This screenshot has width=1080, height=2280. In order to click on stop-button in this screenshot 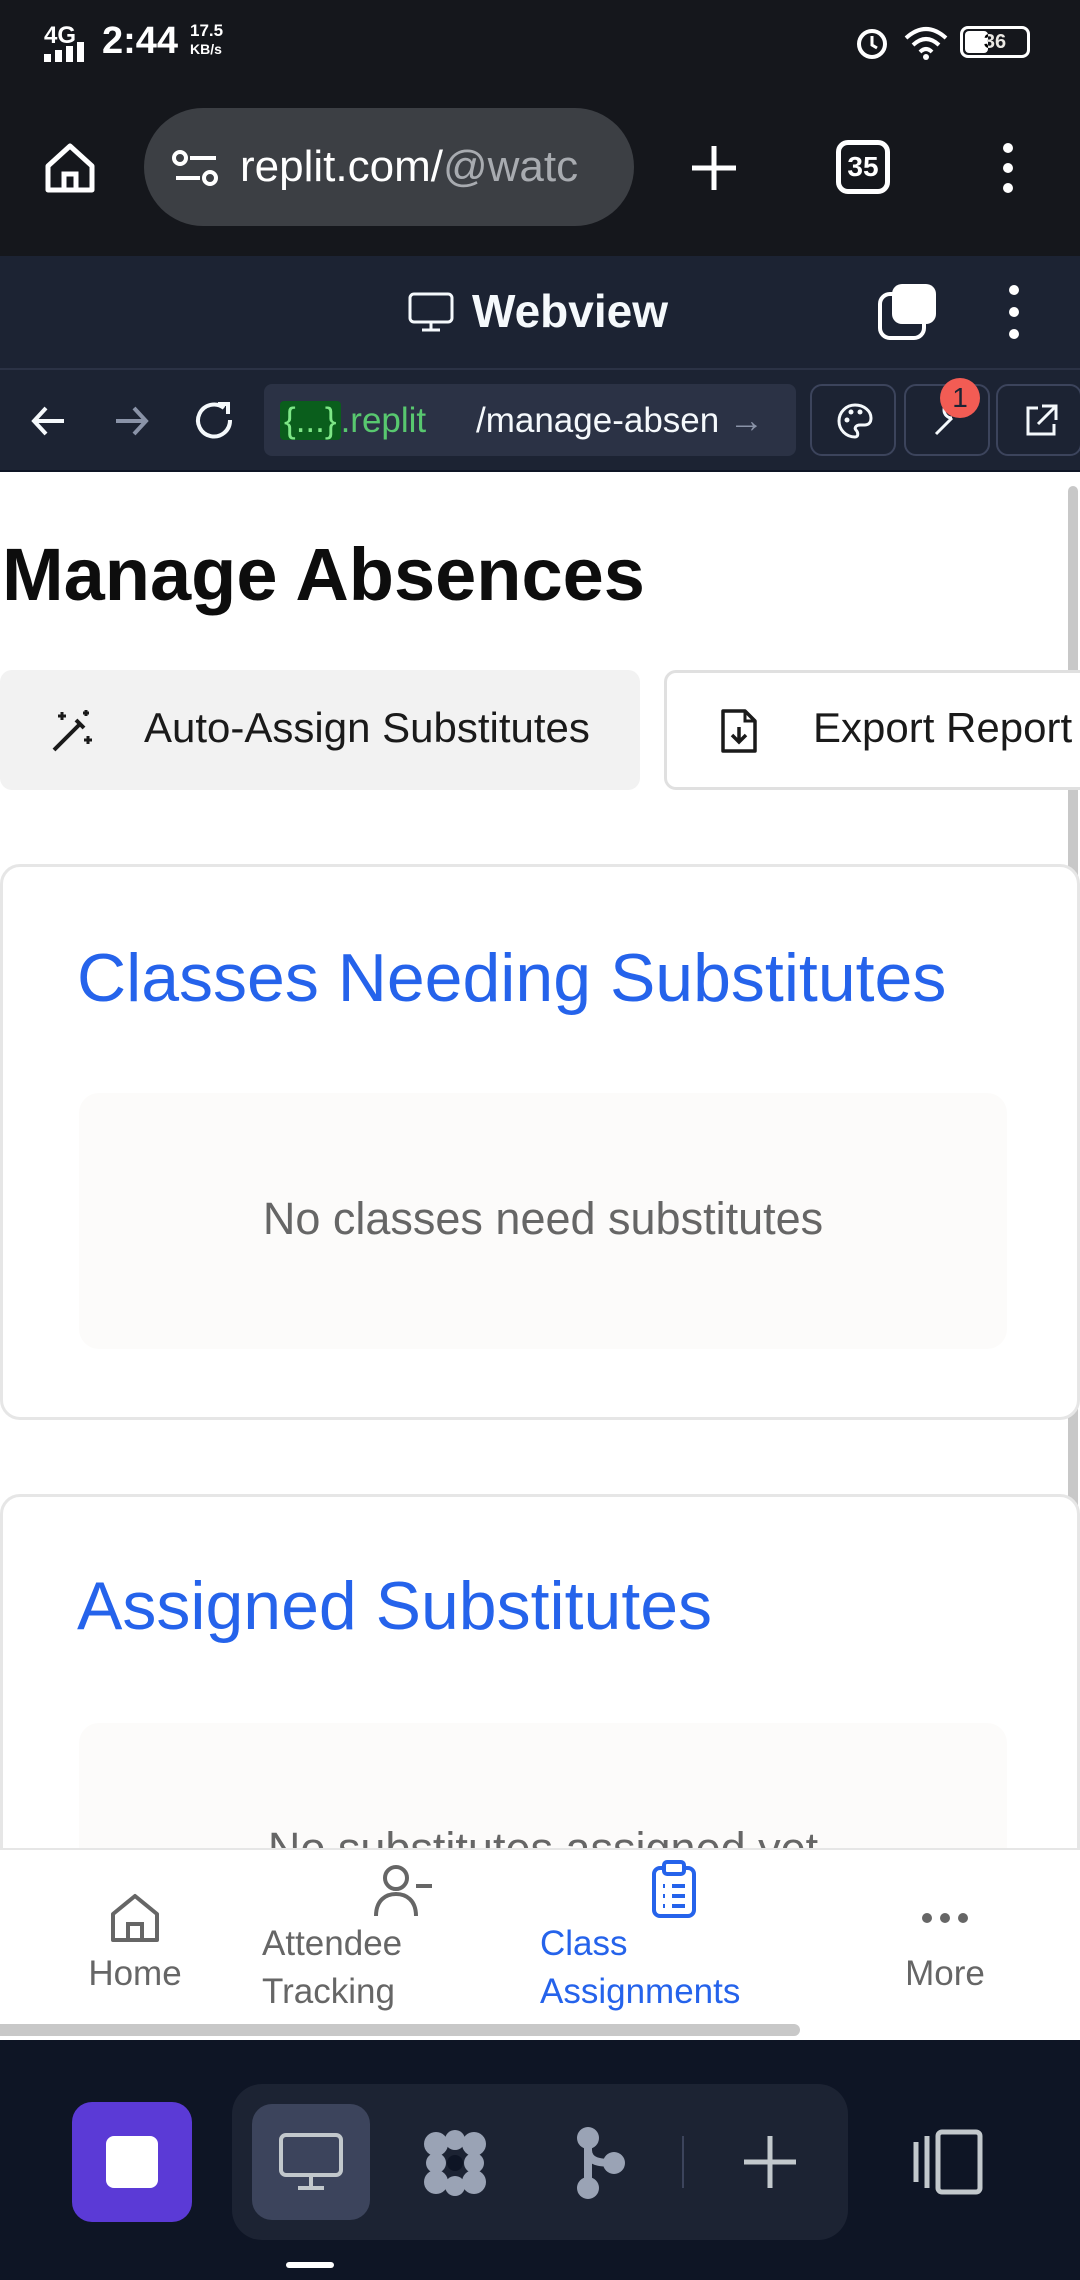, I will do `click(132, 2162)`.